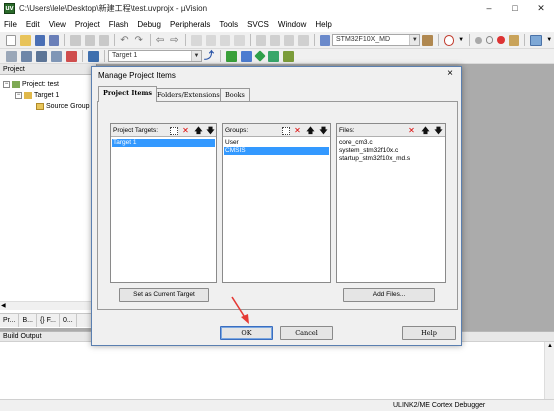 Image resolution: width=554 pixels, height=411 pixels. I want to click on bookmark-icon, so click(196, 40).